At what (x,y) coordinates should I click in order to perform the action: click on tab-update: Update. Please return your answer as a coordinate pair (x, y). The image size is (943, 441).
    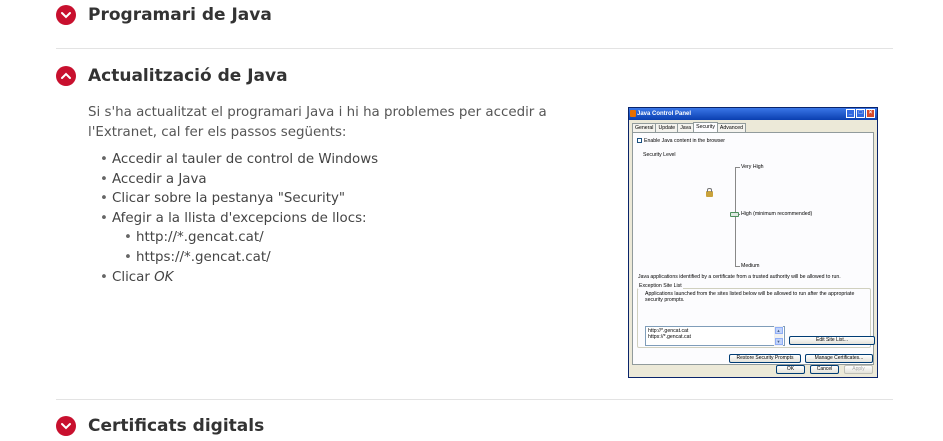
    Looking at the image, I should click on (667, 127).